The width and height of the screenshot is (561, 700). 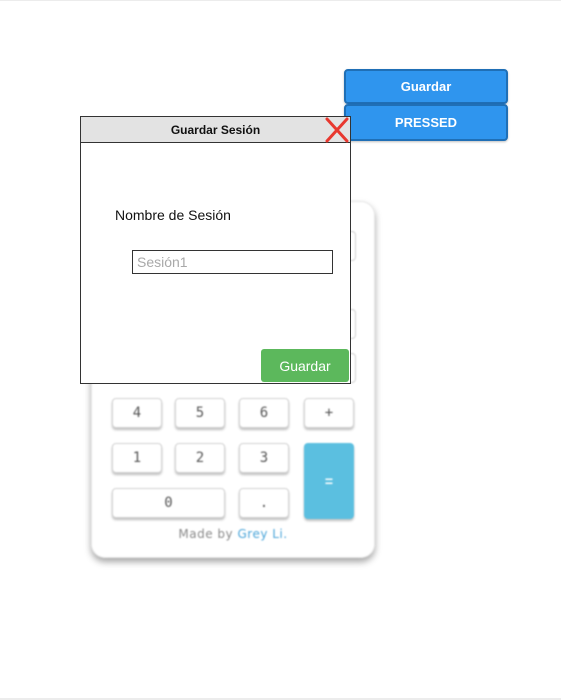 I want to click on key-5: 5, so click(x=200, y=413).